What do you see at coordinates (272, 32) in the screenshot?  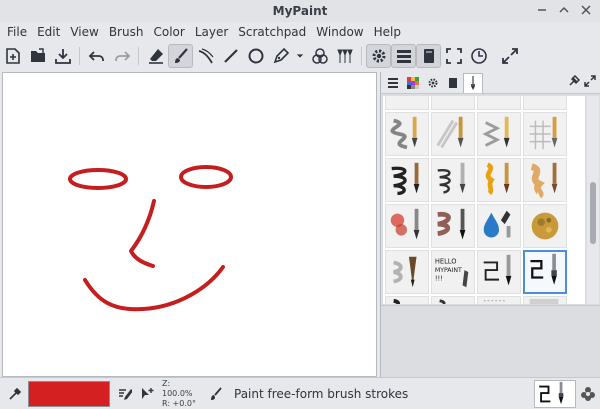 I see `menu-scratchpad: Scratchpad` at bounding box center [272, 32].